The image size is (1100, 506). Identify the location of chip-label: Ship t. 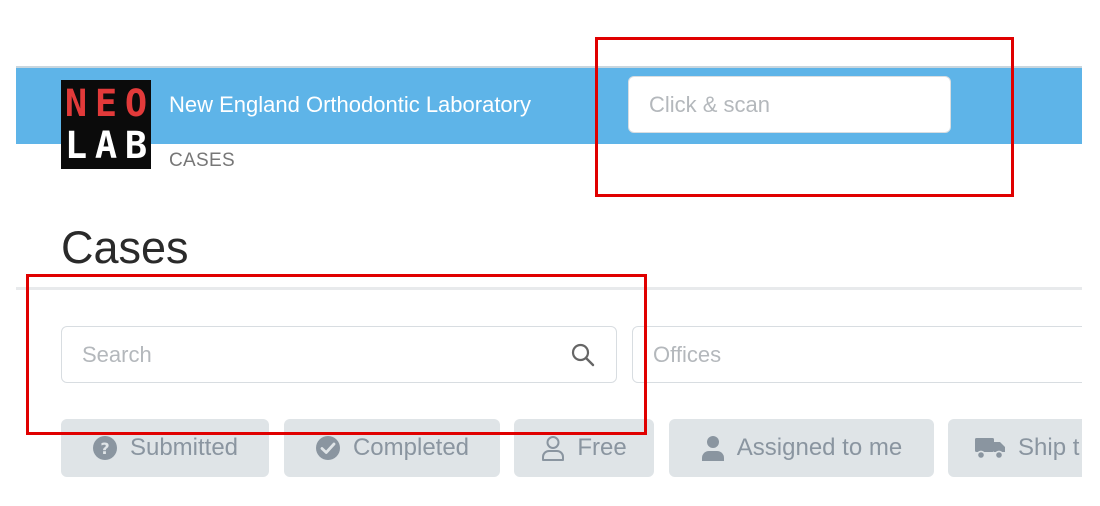
(1049, 447).